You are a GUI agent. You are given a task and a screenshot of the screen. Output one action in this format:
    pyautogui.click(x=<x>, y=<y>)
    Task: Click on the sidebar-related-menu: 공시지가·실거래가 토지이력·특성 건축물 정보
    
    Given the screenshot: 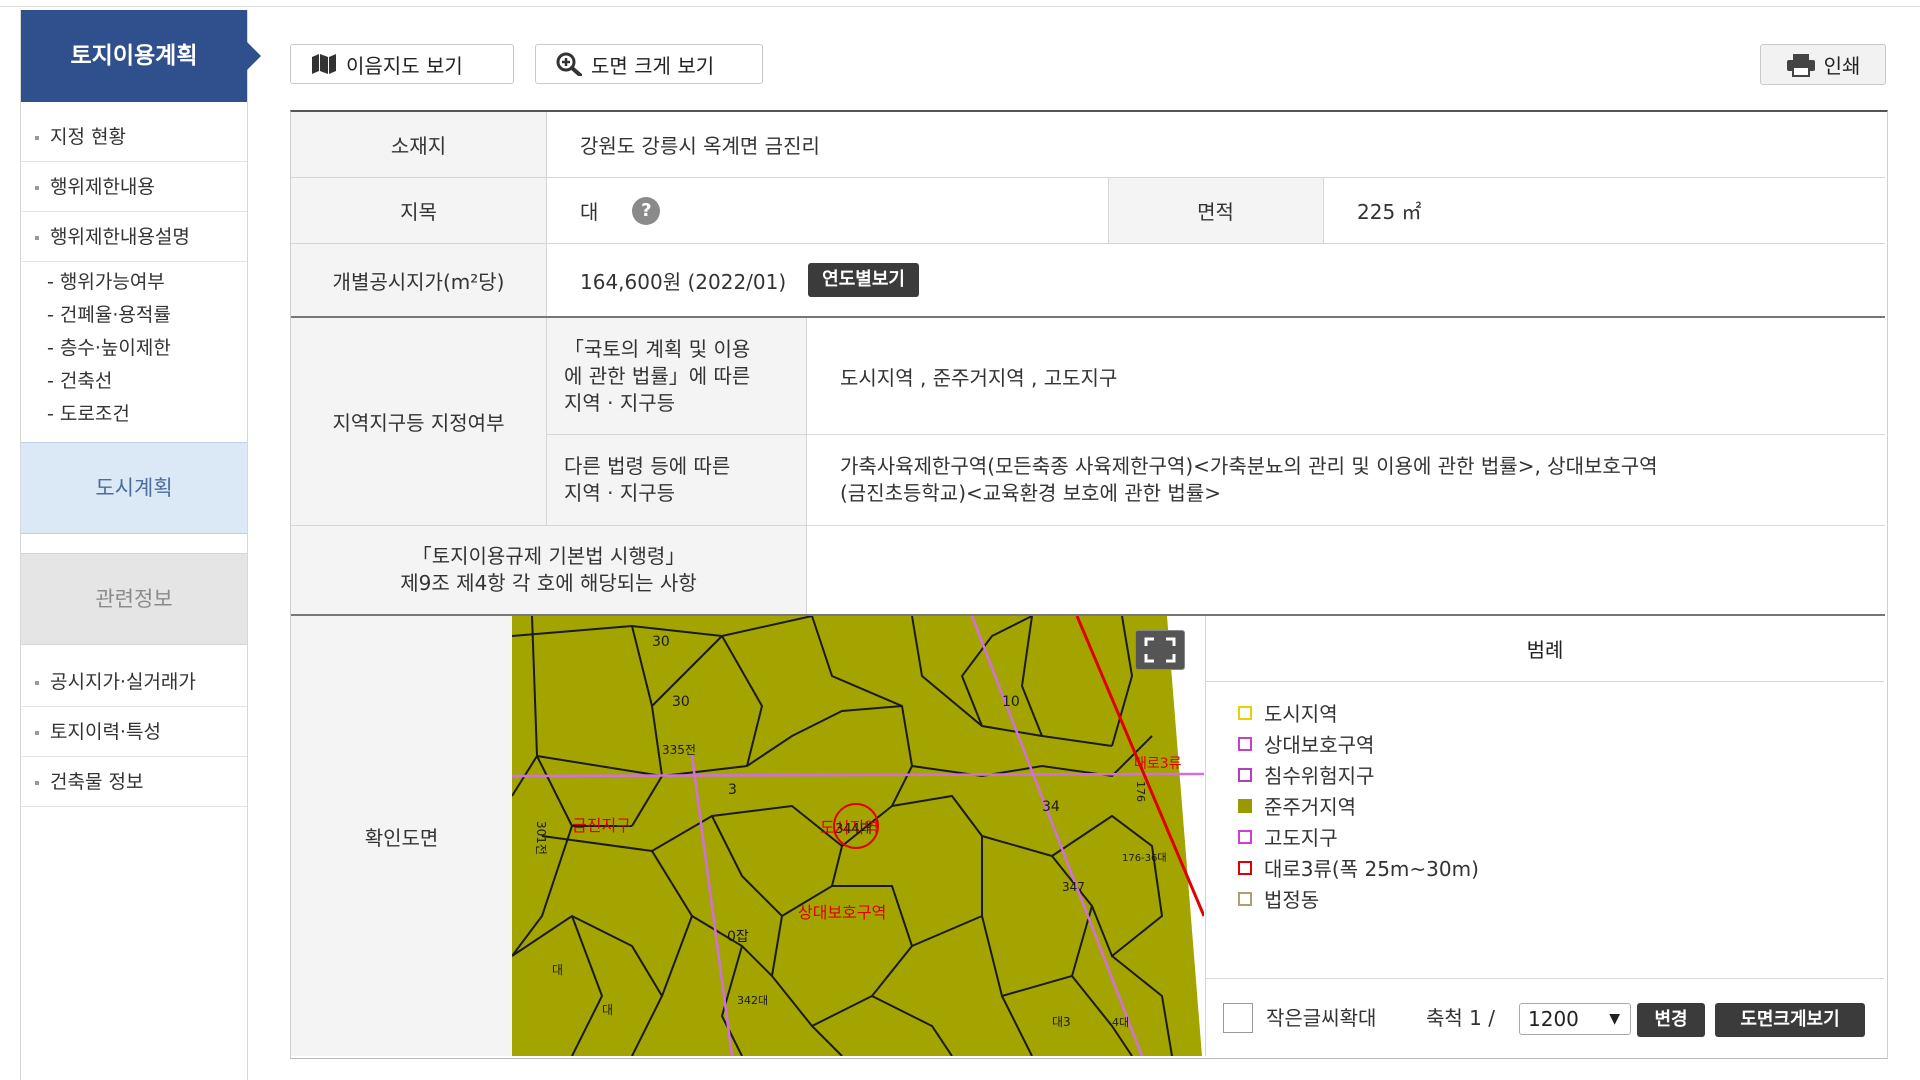 What is the action you would take?
    pyautogui.click(x=134, y=732)
    